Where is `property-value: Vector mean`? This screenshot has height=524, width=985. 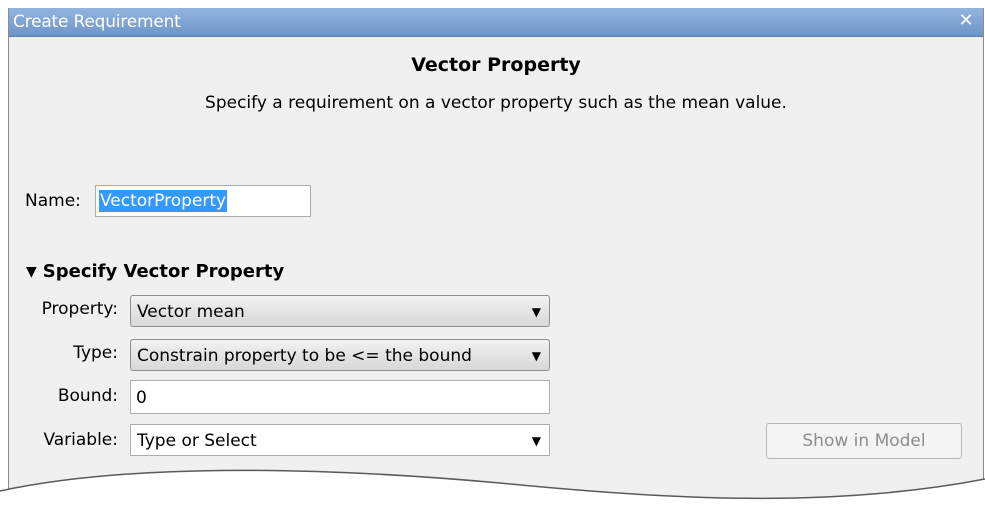
property-value: Vector mean is located at coordinates (191, 312).